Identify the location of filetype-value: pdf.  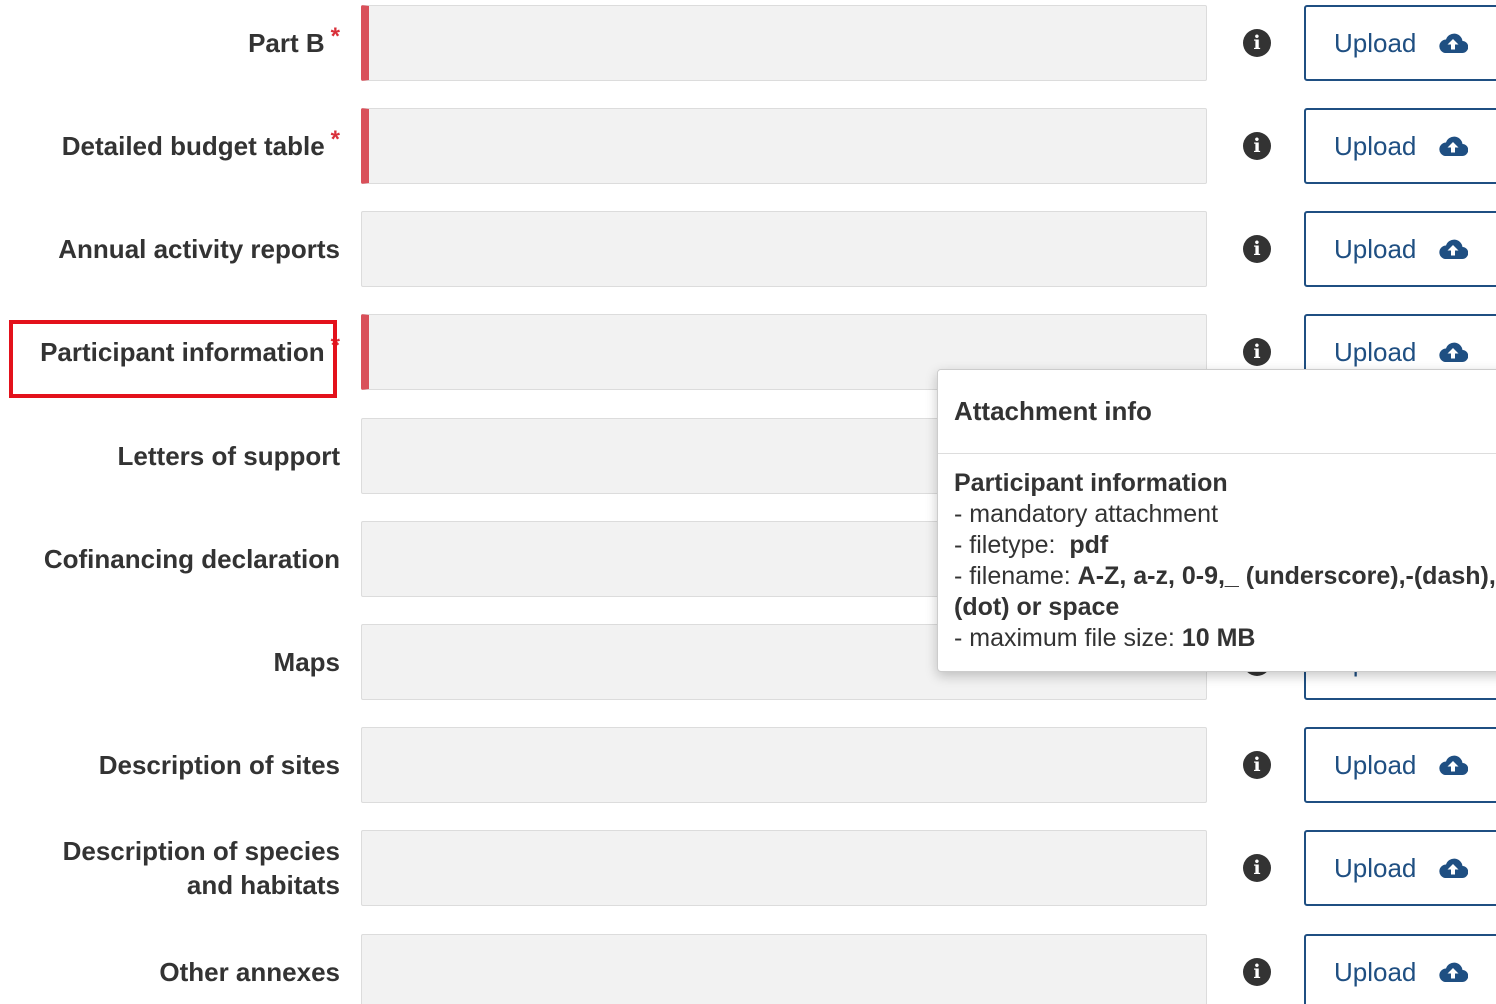
(1089, 545).